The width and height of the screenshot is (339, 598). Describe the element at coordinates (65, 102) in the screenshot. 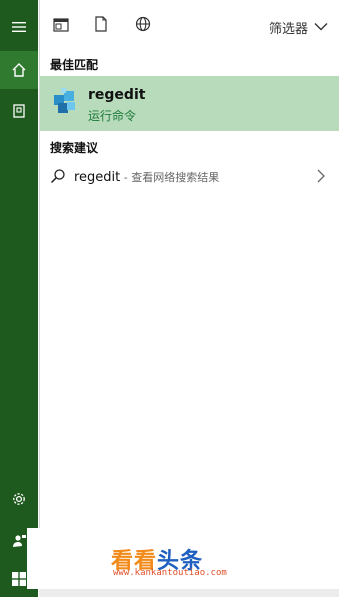

I see `registry-editor-icon` at that location.